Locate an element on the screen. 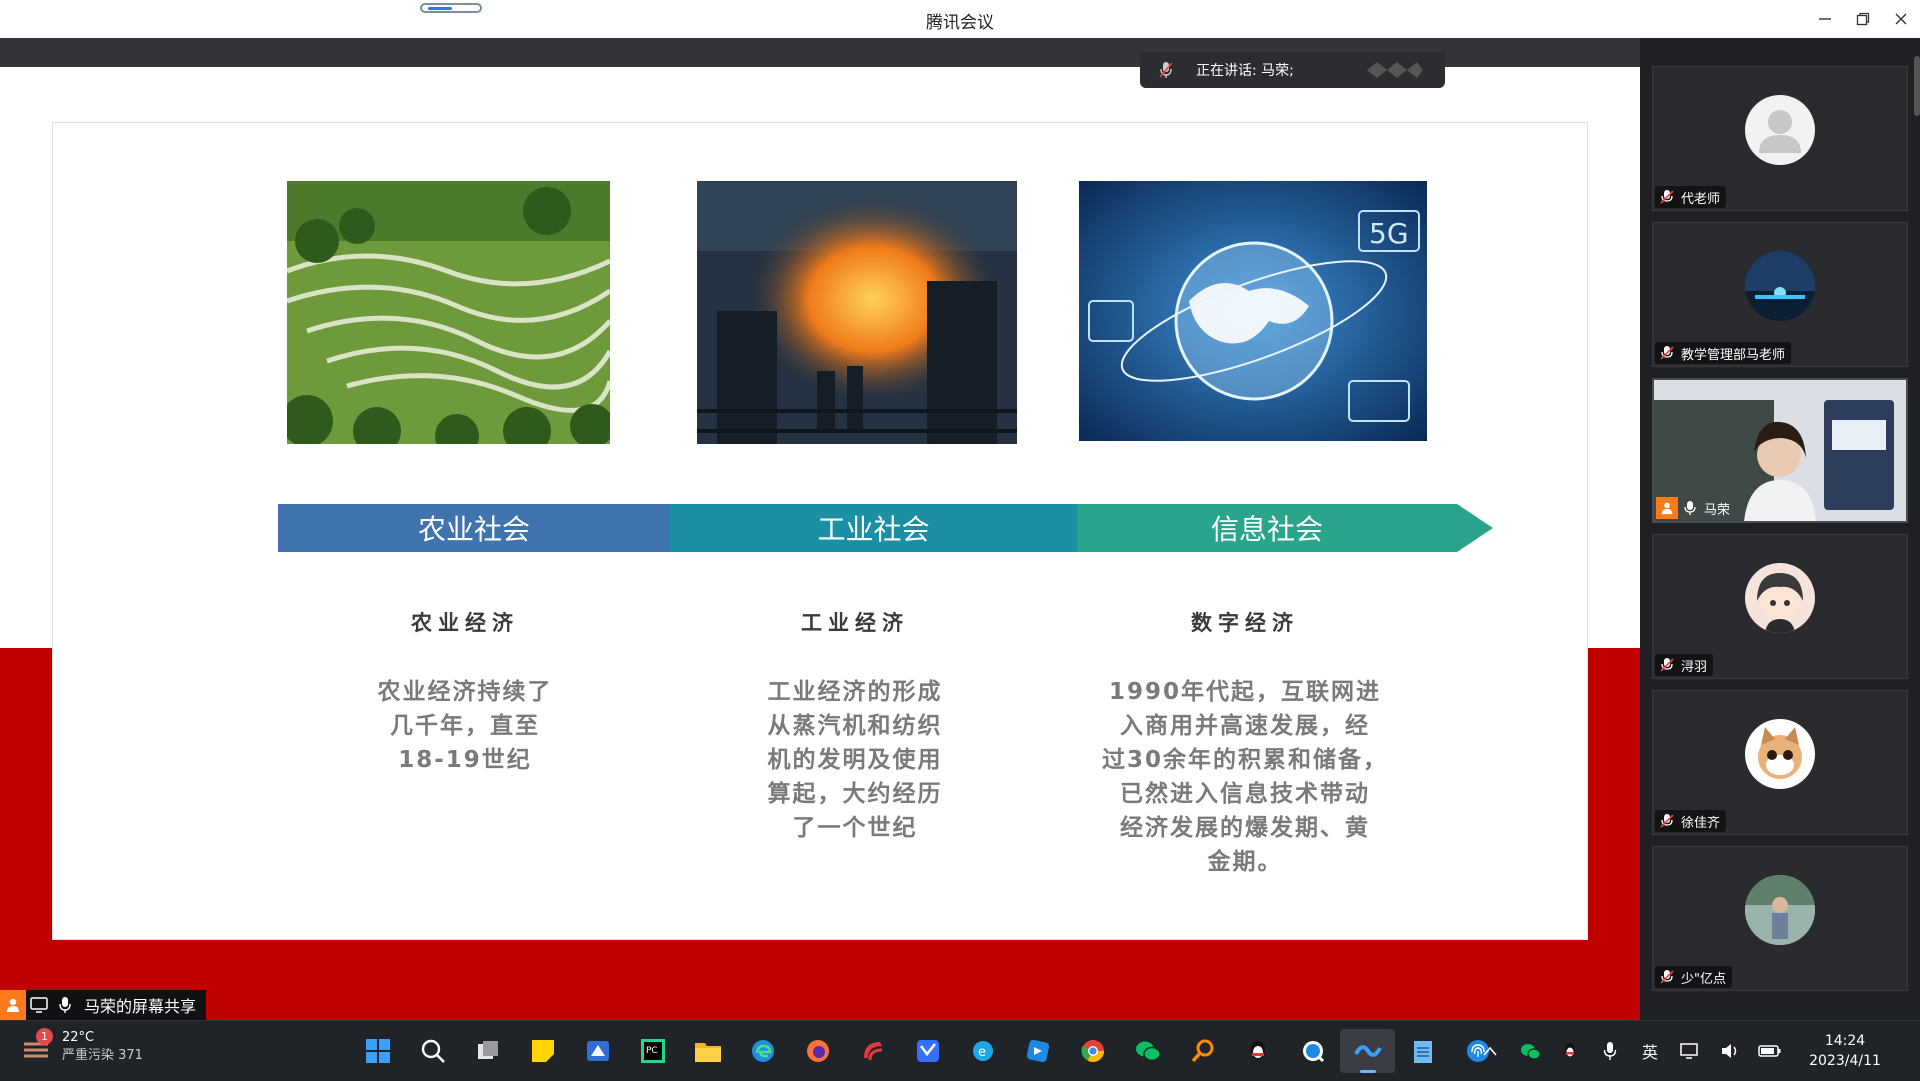 This screenshot has height=1081, width=1920. column-title-agricultural: 农业经济 is located at coordinates (465, 623).